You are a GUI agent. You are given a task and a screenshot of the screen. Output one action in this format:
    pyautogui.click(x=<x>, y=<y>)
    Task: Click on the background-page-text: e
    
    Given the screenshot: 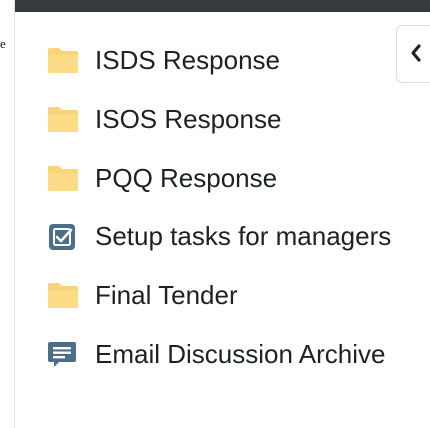 What is the action you would take?
    pyautogui.click(x=3, y=43)
    